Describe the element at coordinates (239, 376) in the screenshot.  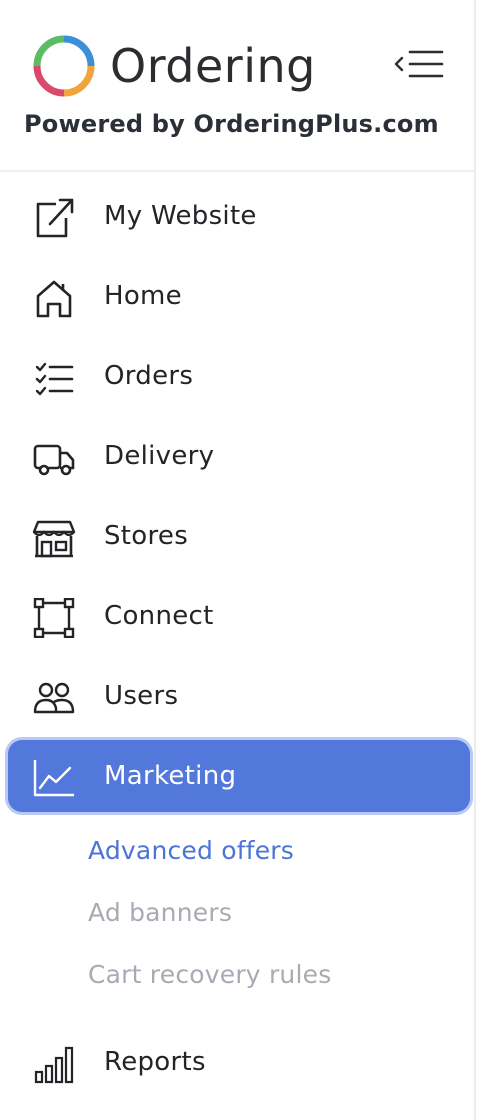
I see `nav-item-orders: Orders` at that location.